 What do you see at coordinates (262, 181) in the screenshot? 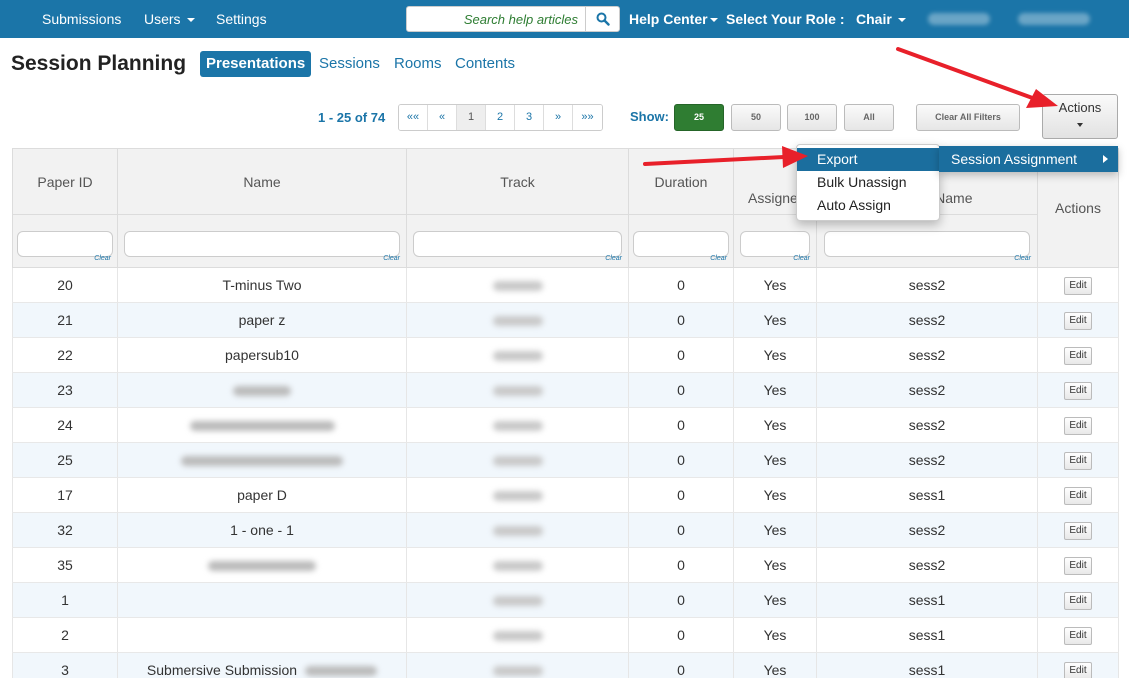
I see `col-name: Name` at bounding box center [262, 181].